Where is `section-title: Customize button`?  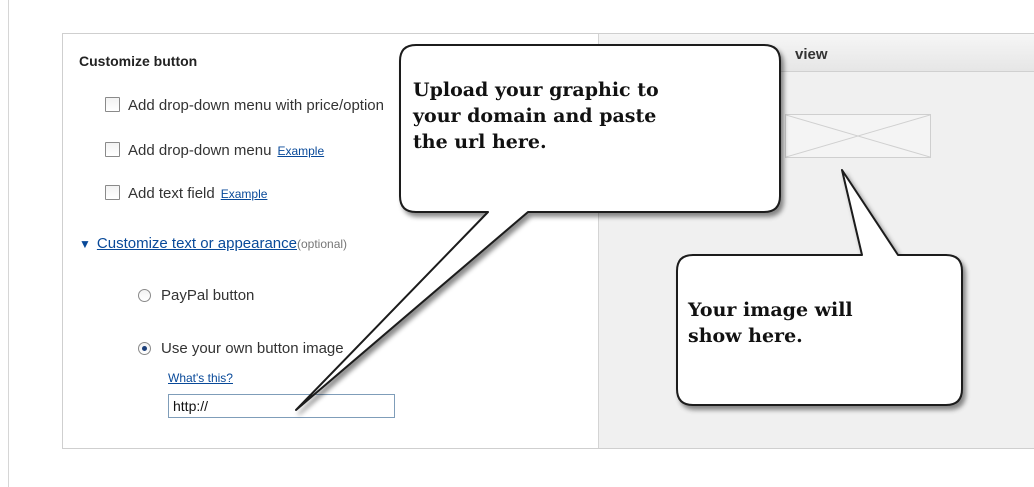
section-title: Customize button is located at coordinates (138, 61).